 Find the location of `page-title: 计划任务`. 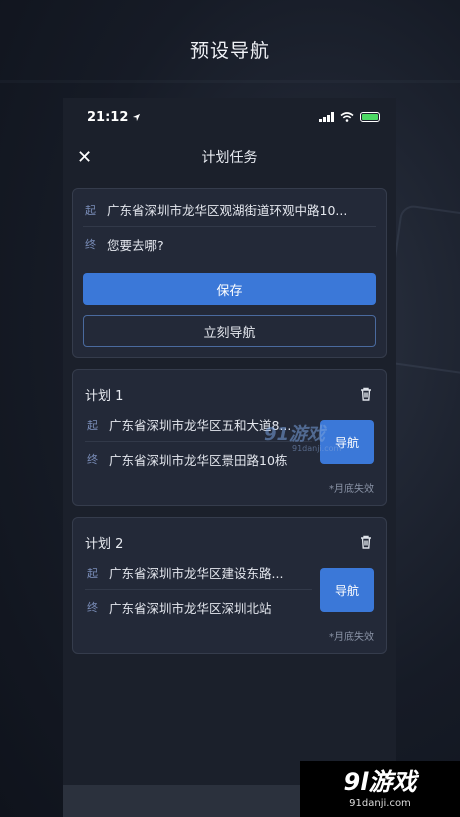

page-title: 计划任务 is located at coordinates (229, 158).